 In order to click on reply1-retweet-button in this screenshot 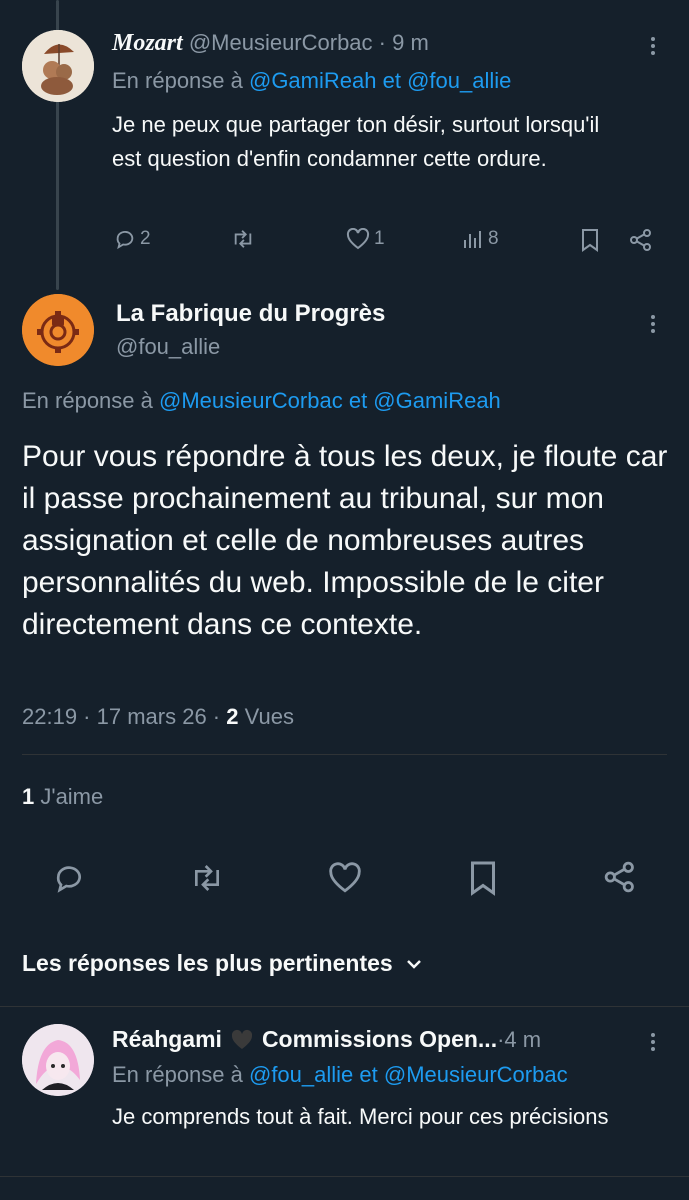, I will do `click(245, 239)`.